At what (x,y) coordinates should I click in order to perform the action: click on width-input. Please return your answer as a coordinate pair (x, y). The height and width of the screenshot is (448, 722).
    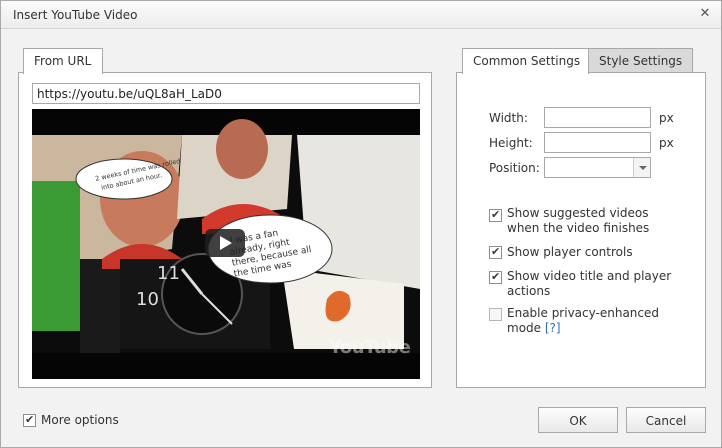
    Looking at the image, I should click on (597, 117).